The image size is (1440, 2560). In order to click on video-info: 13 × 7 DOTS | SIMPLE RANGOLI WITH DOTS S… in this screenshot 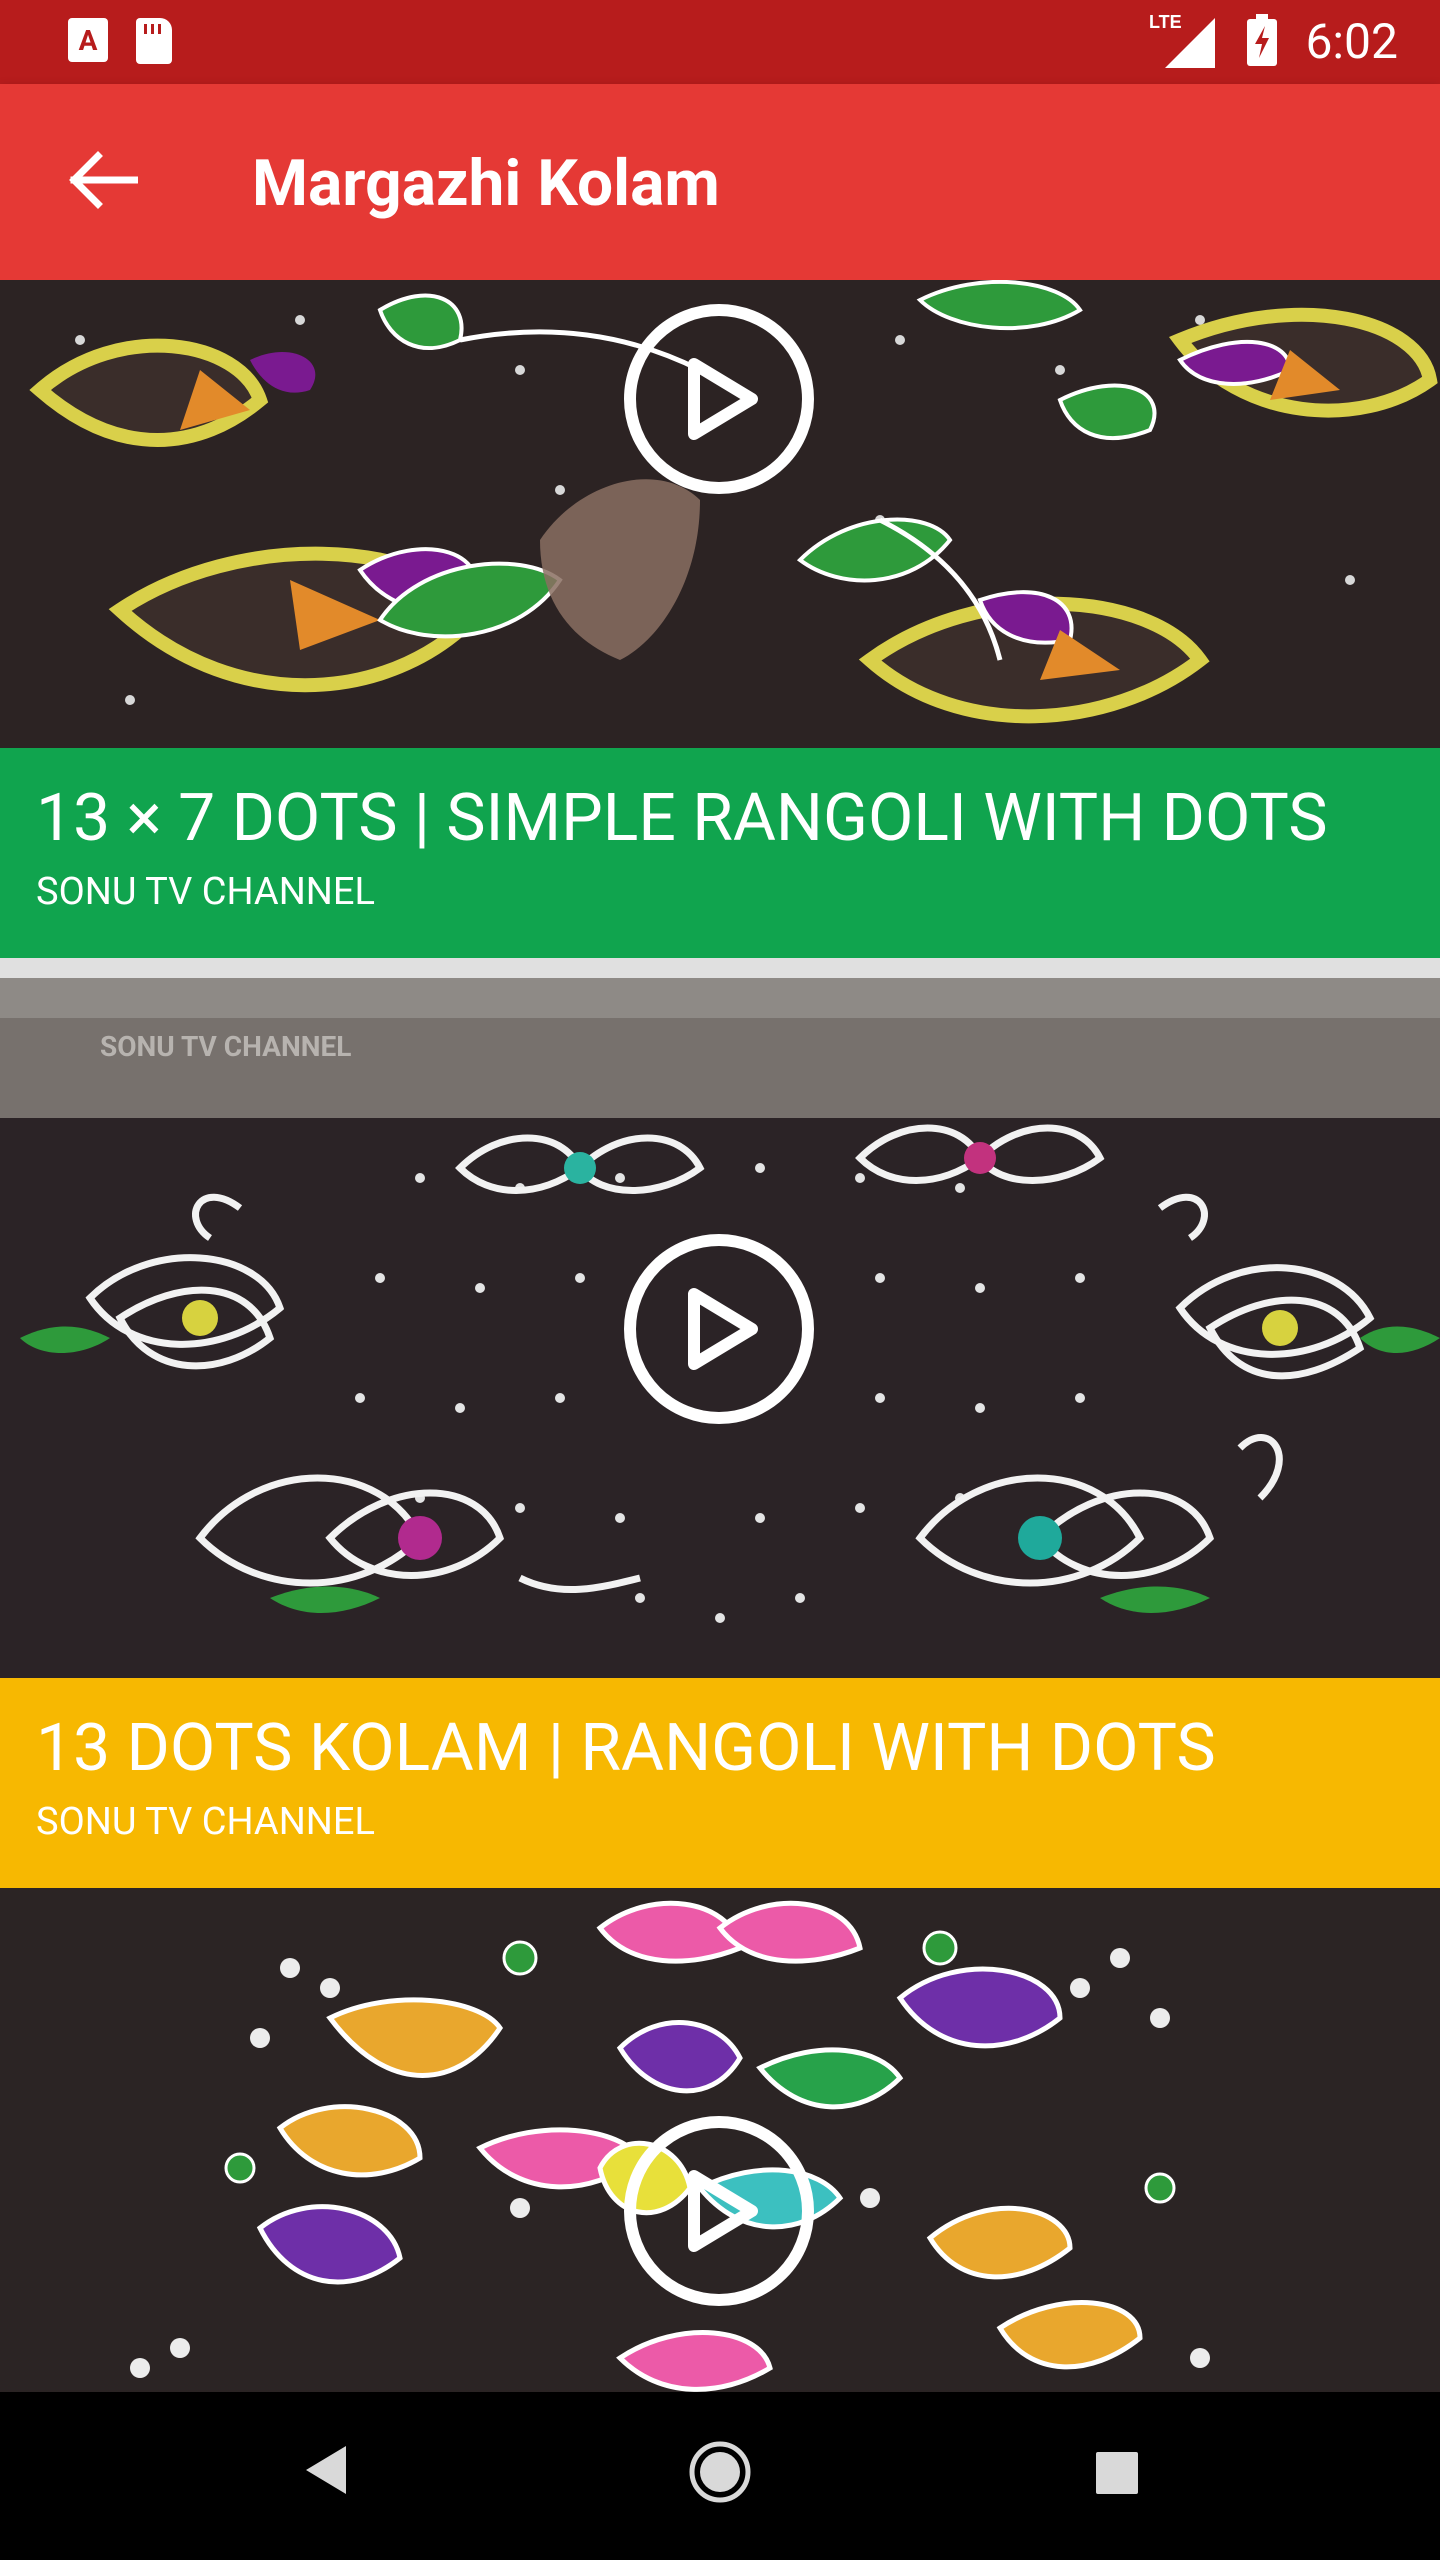, I will do `click(720, 853)`.